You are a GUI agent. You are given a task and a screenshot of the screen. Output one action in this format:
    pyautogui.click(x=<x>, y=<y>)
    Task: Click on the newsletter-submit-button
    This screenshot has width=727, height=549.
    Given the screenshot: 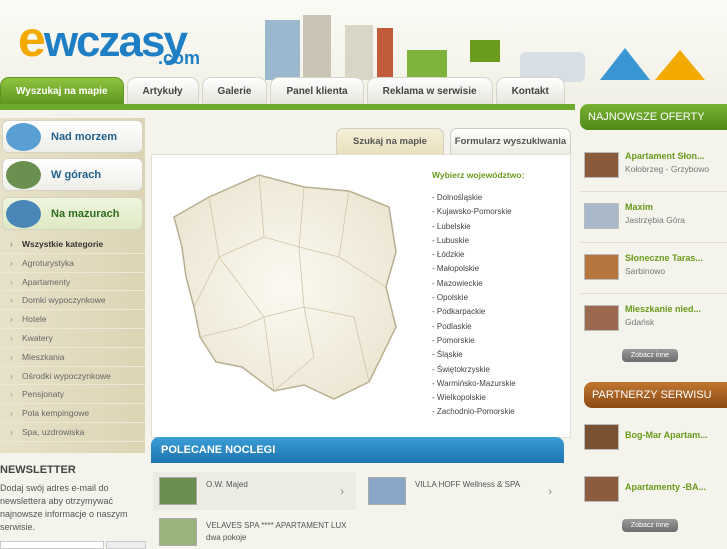 What is the action you would take?
    pyautogui.click(x=126, y=545)
    